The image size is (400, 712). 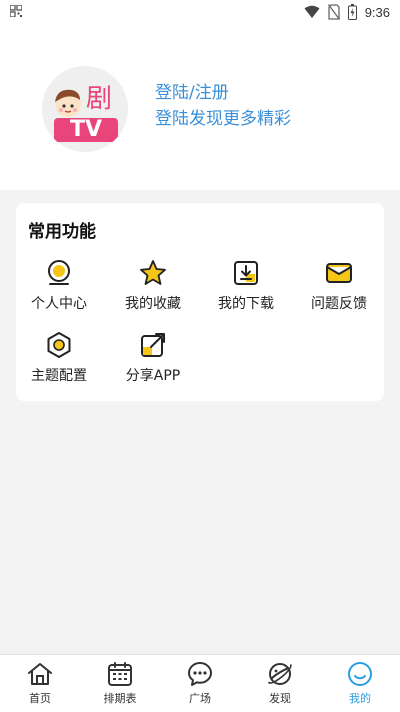 What do you see at coordinates (339, 304) in the screenshot?
I see `func-label: 问题反馈` at bounding box center [339, 304].